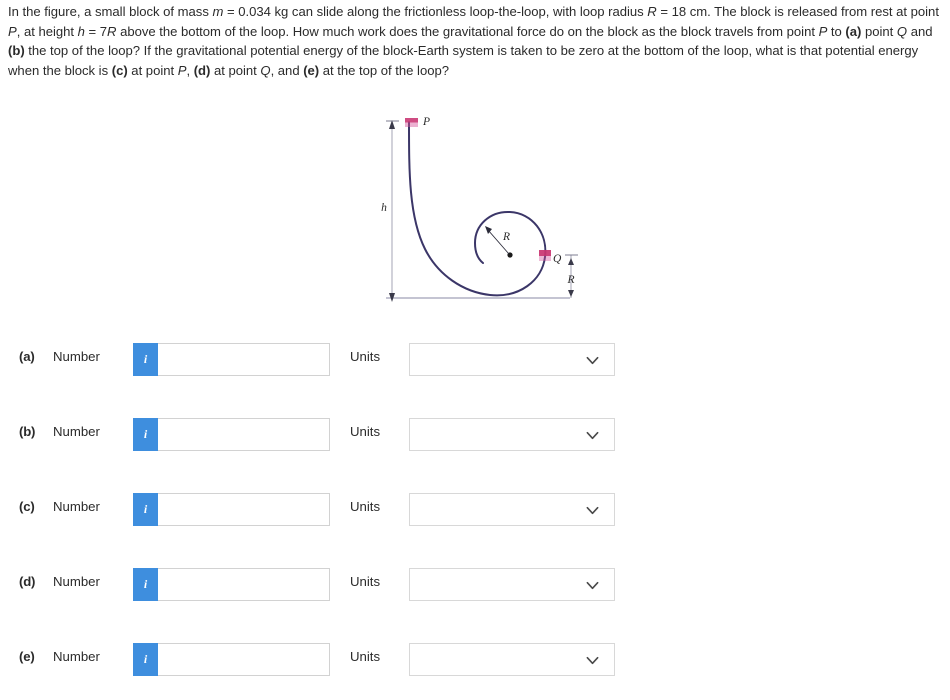 This screenshot has width=950, height=700. What do you see at coordinates (252, 659) in the screenshot?
I see `number-input-e` at bounding box center [252, 659].